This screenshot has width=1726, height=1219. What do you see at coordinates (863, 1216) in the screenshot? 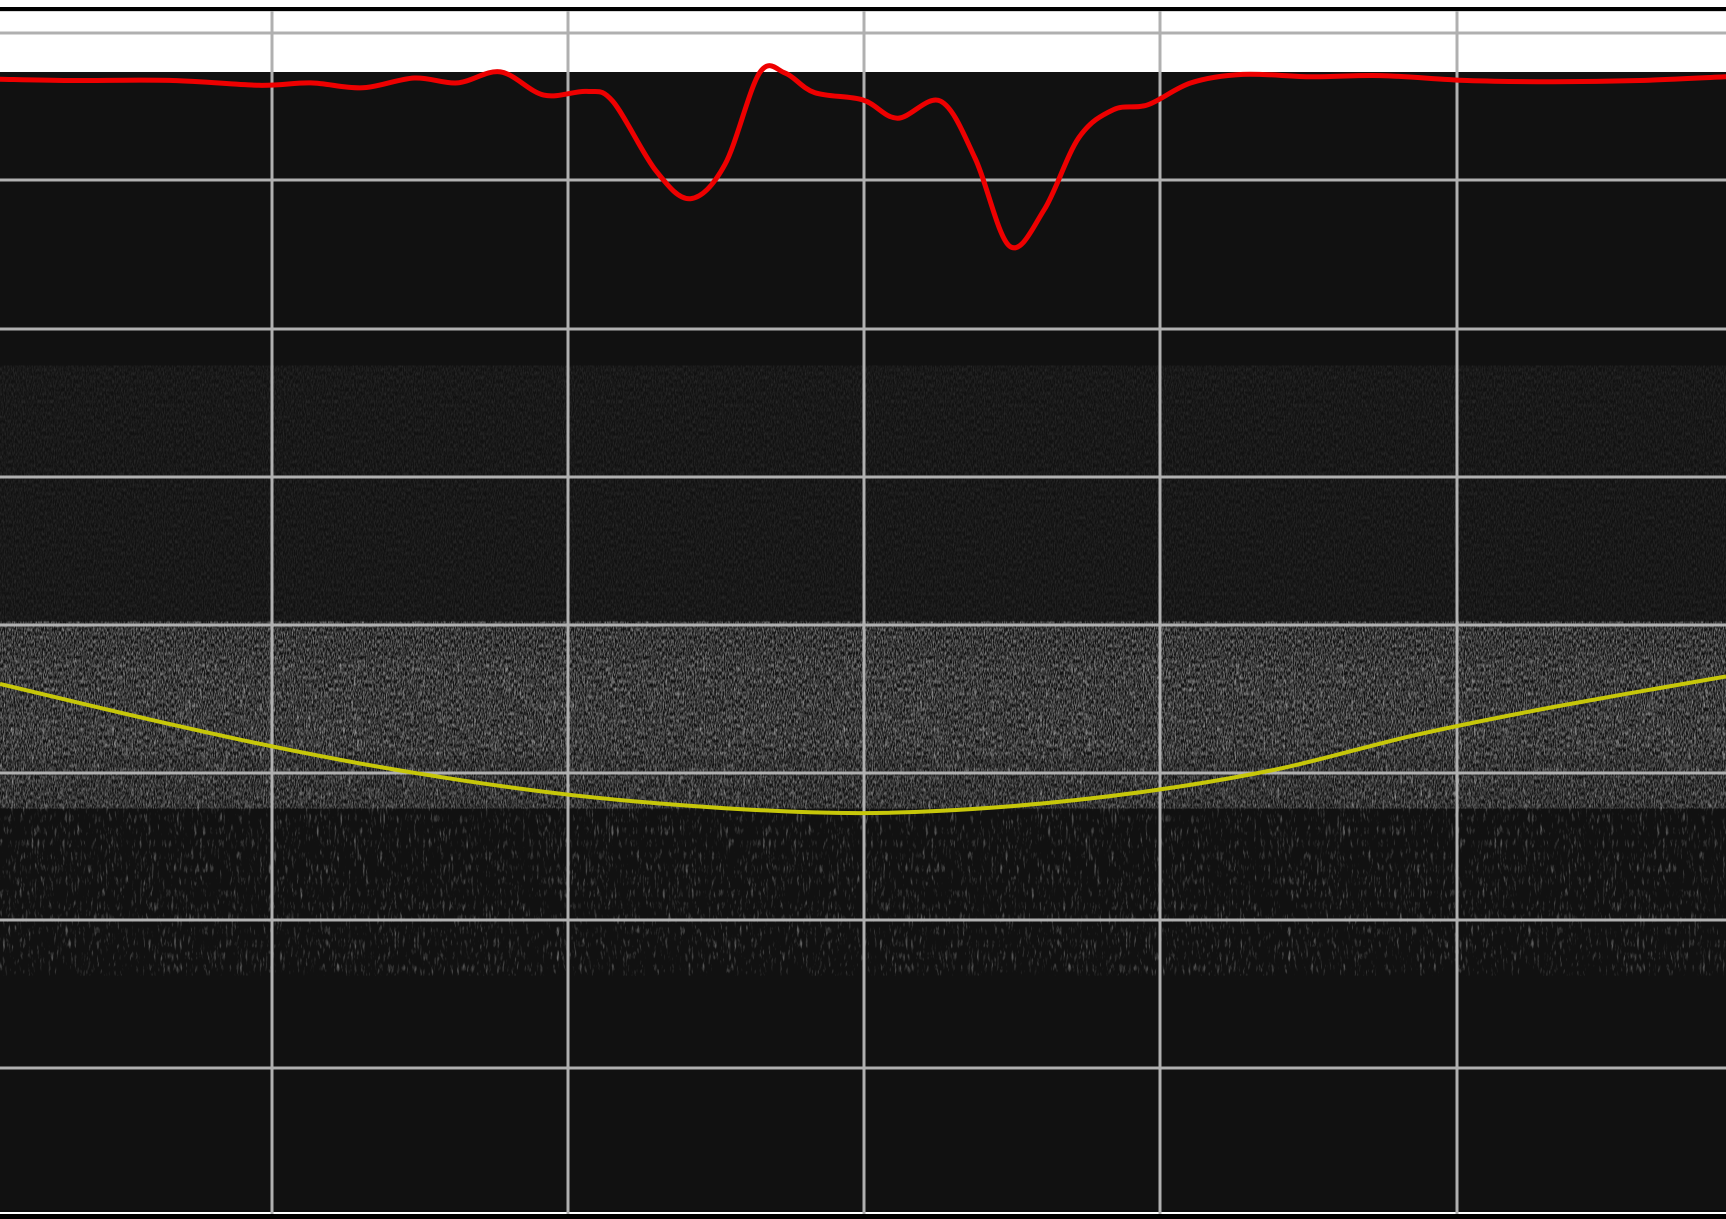
I see `frame-bottom-border` at bounding box center [863, 1216].